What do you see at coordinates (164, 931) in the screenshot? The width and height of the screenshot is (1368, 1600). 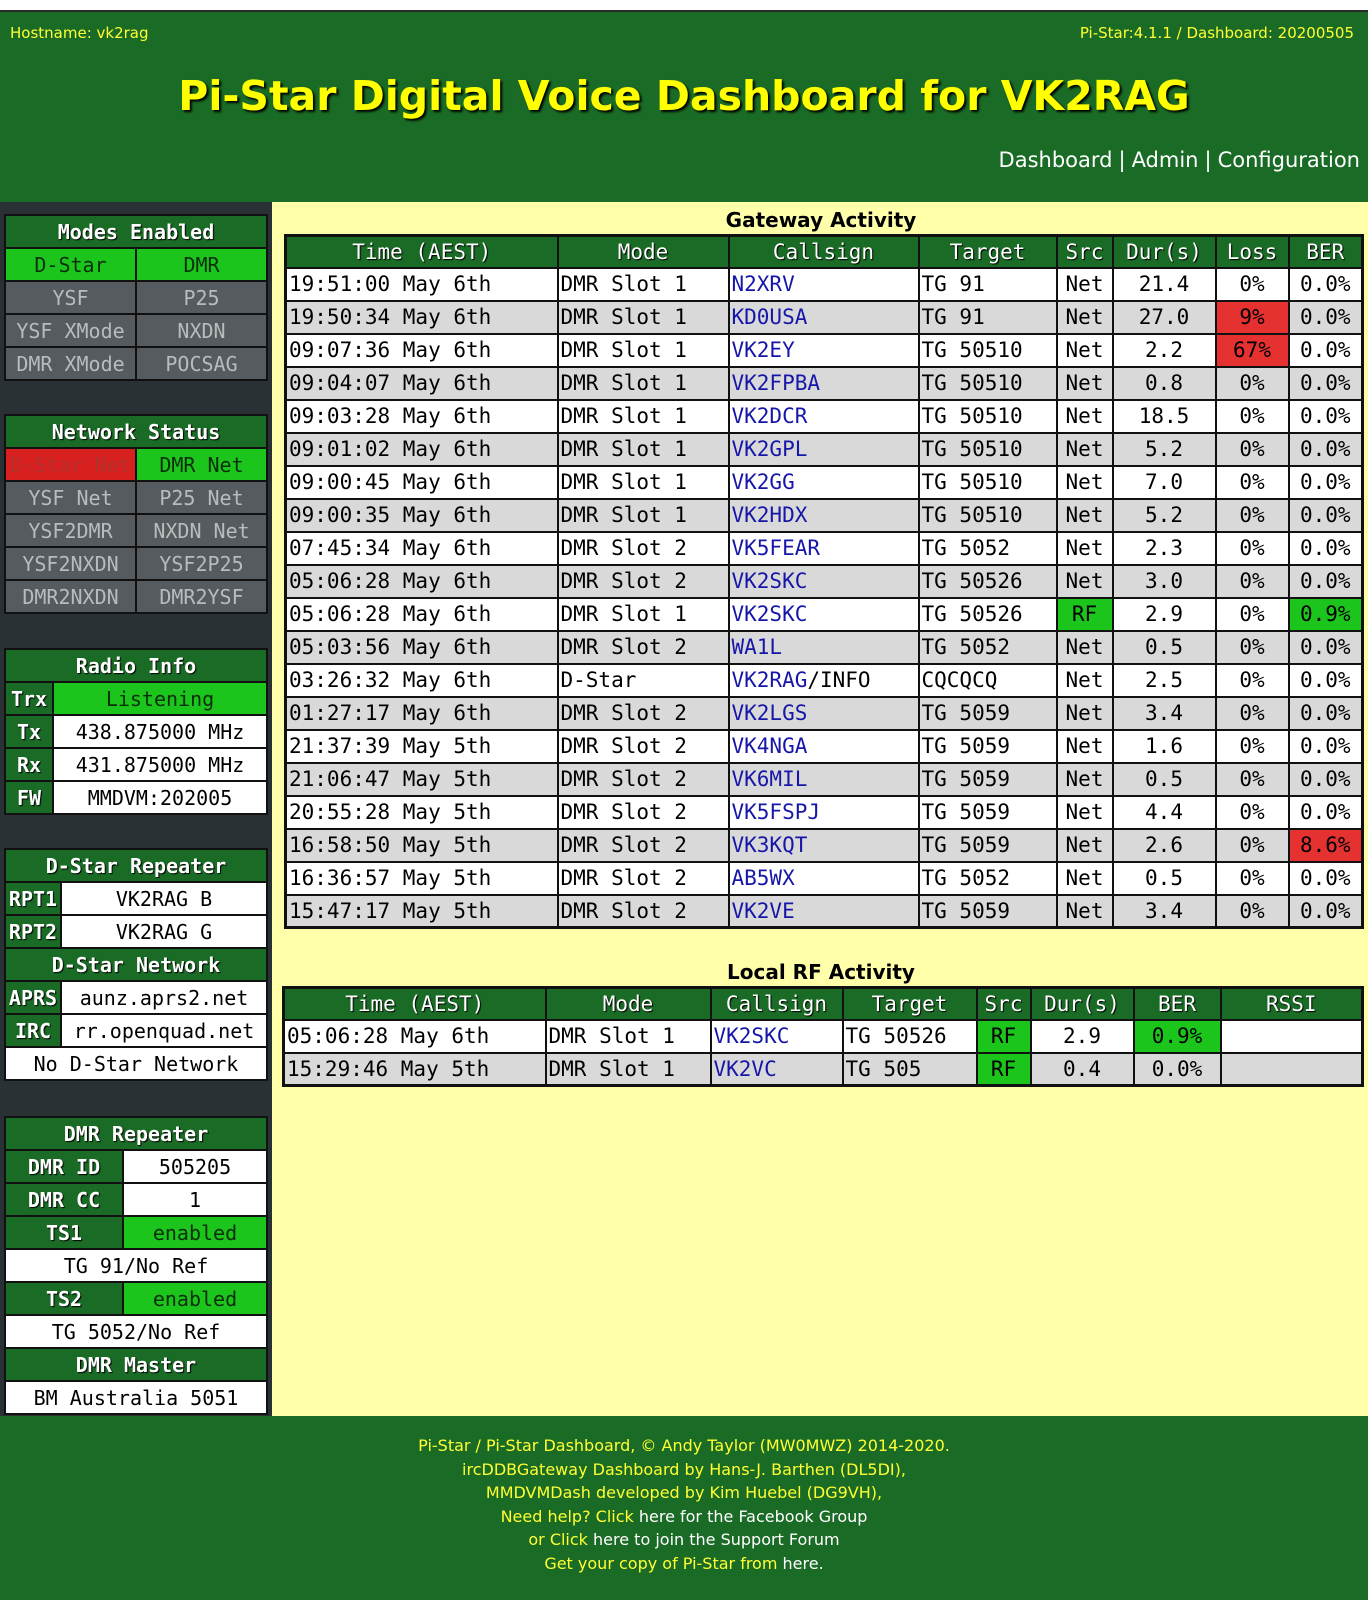 I see `rpt2-value: VK2RAG G` at bounding box center [164, 931].